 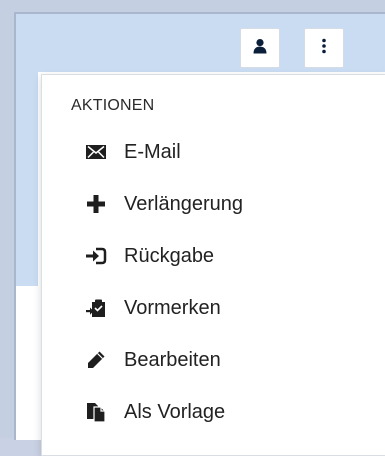 I want to click on menu-item-reserve: Vormerken, so click(x=213, y=308).